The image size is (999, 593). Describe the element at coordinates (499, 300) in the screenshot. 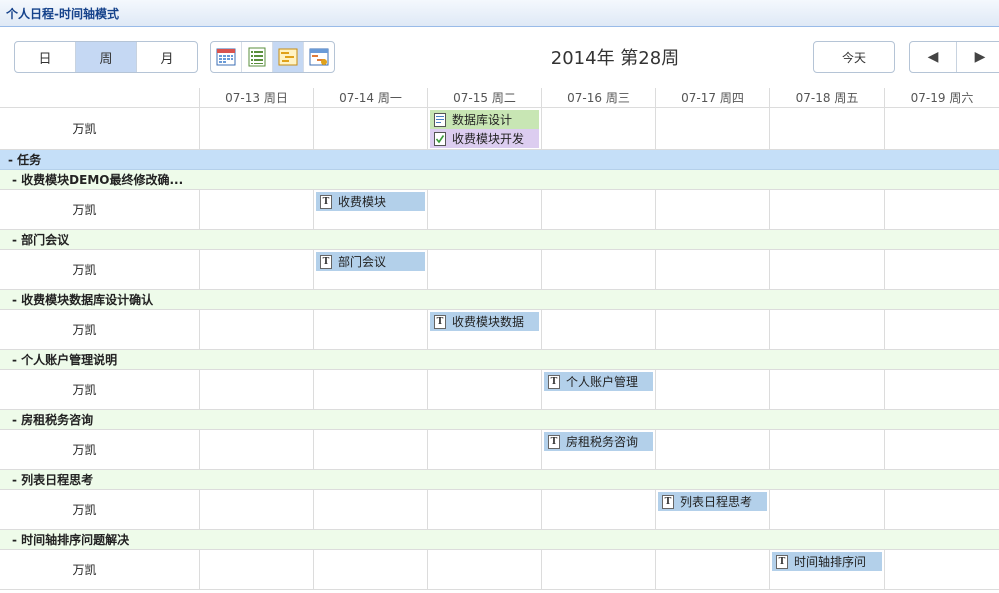

I see `task-group-header: - 收费模块数据库设计确认` at that location.